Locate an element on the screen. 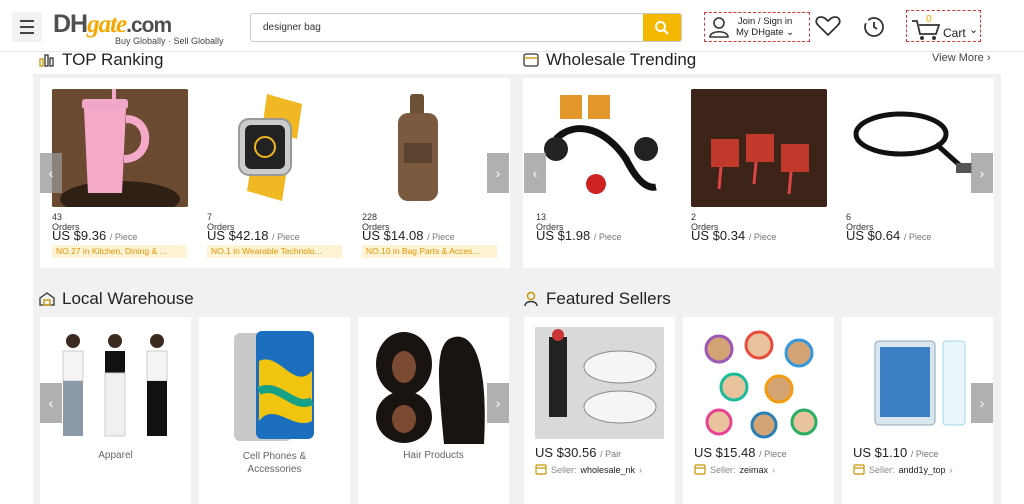 This screenshot has width=1024, height=504. logo-dh: DH is located at coordinates (70, 24).